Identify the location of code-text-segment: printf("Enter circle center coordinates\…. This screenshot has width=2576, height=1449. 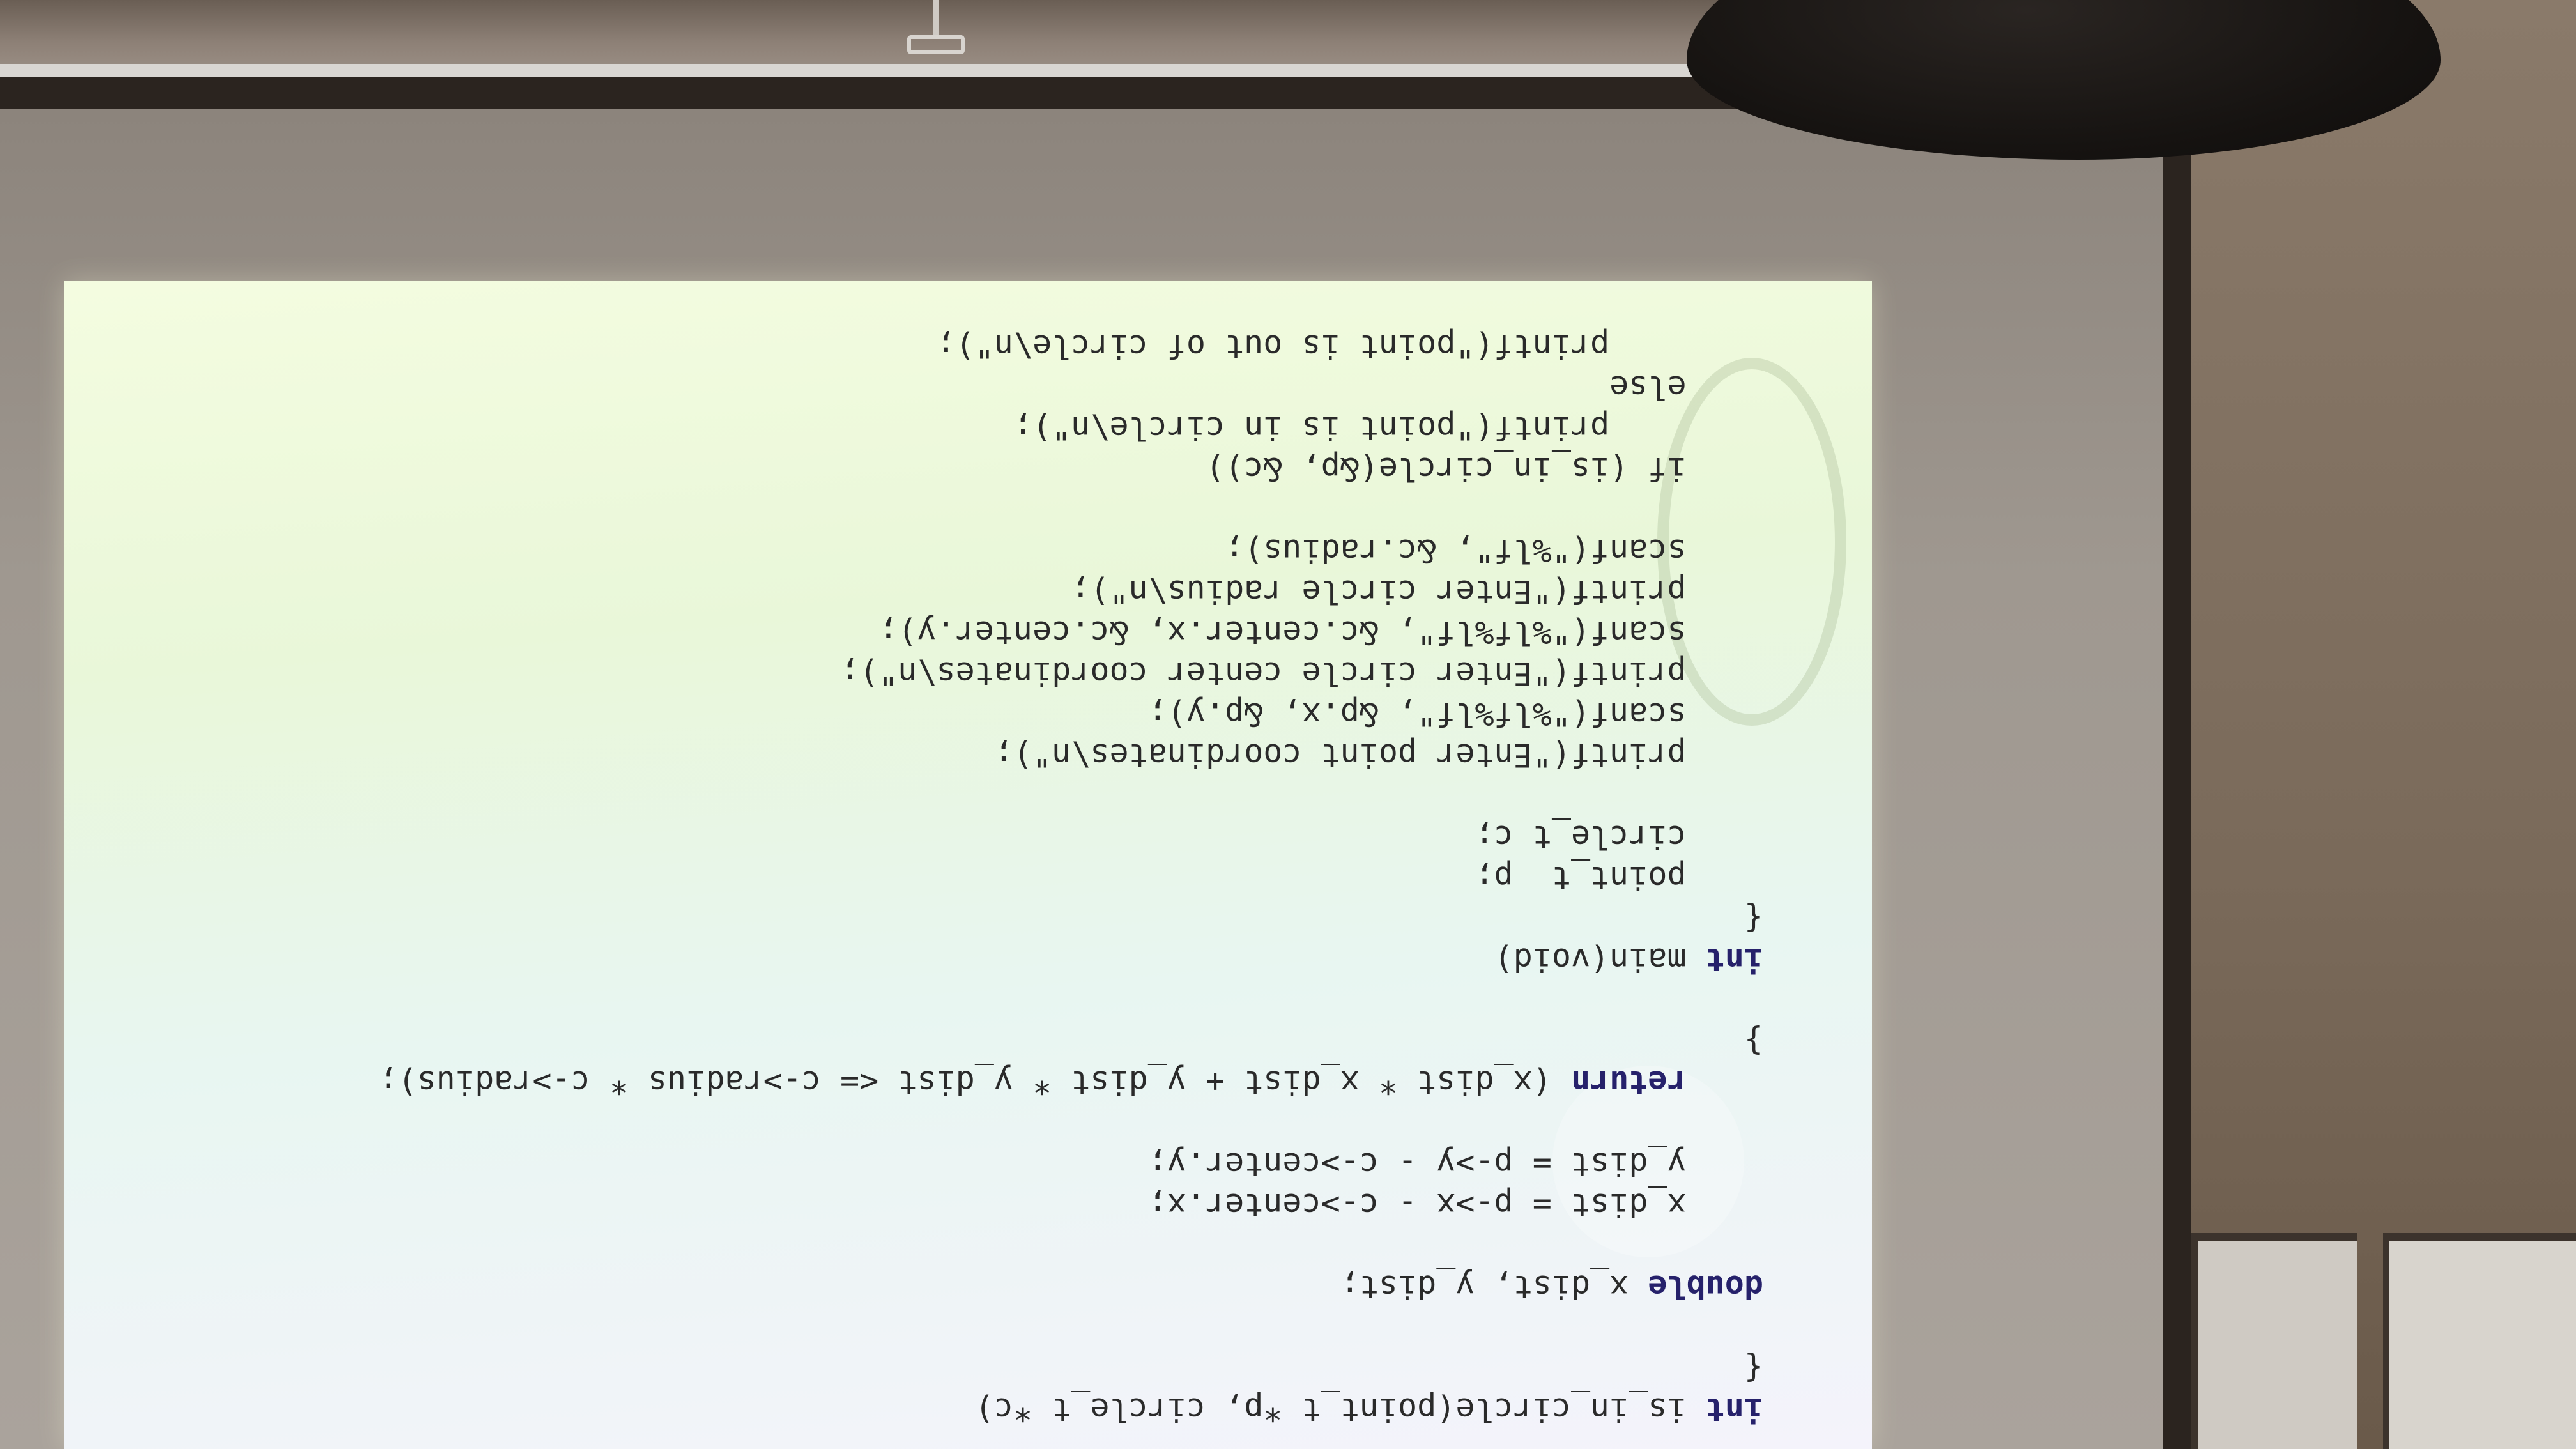
(1301, 673).